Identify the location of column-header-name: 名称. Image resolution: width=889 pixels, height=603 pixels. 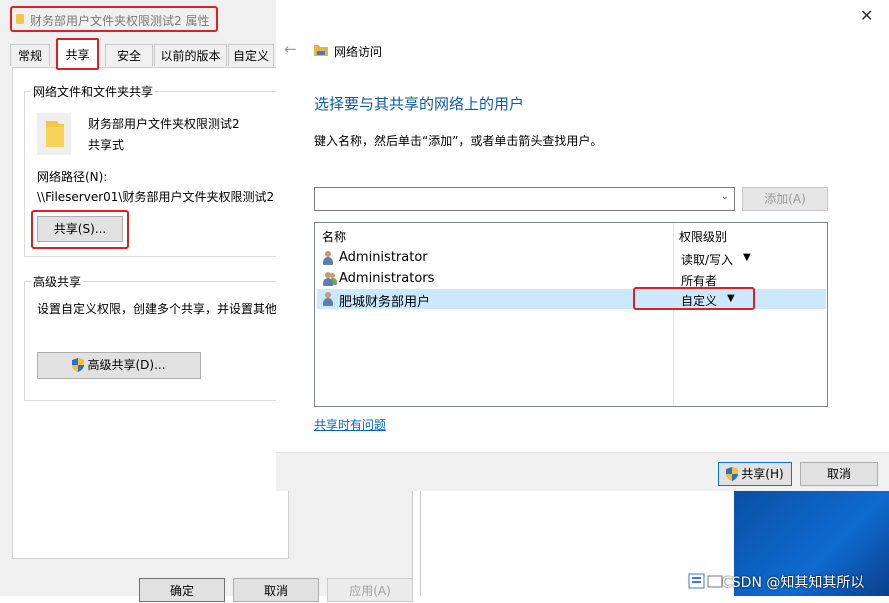
(334, 236).